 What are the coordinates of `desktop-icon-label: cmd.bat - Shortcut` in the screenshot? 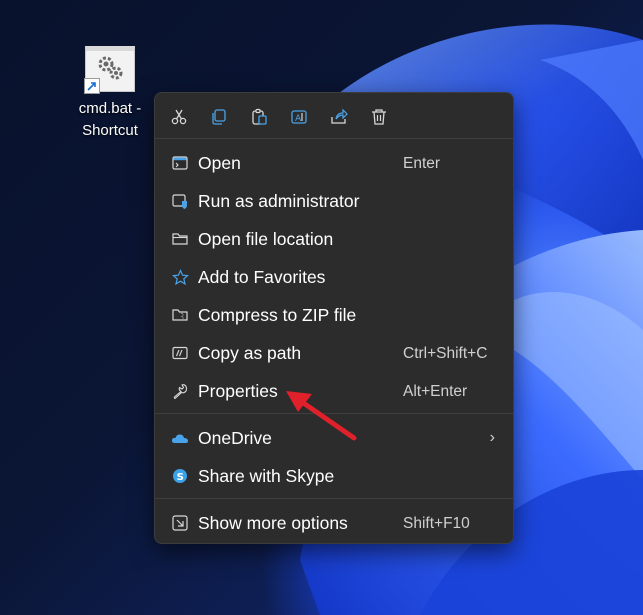 It's located at (110, 119).